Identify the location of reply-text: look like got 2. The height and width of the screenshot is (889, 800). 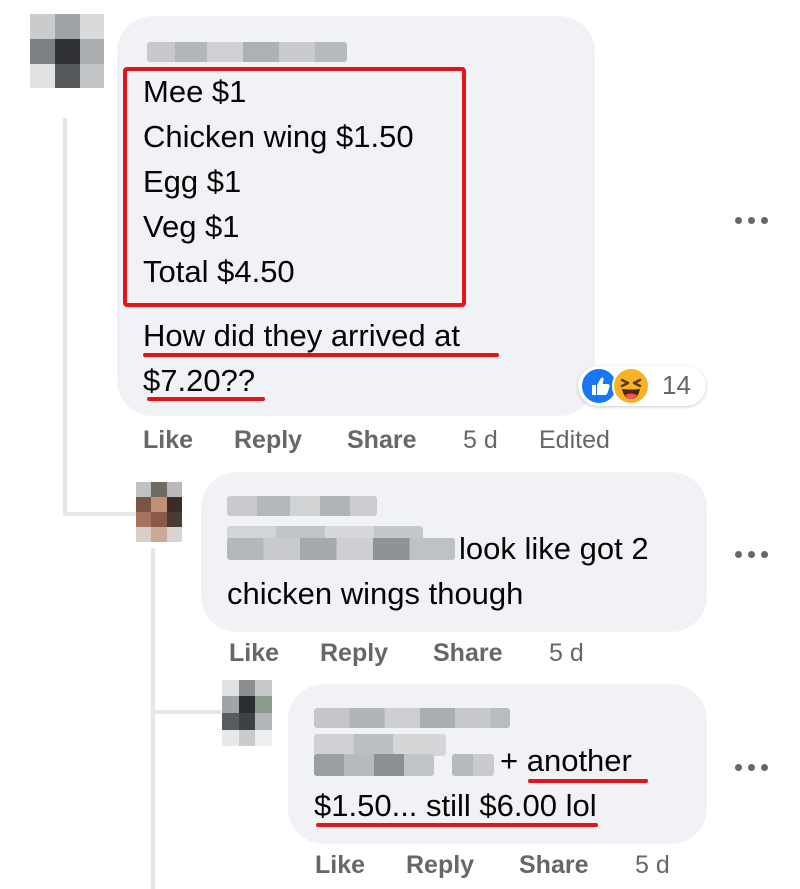
(554, 548).